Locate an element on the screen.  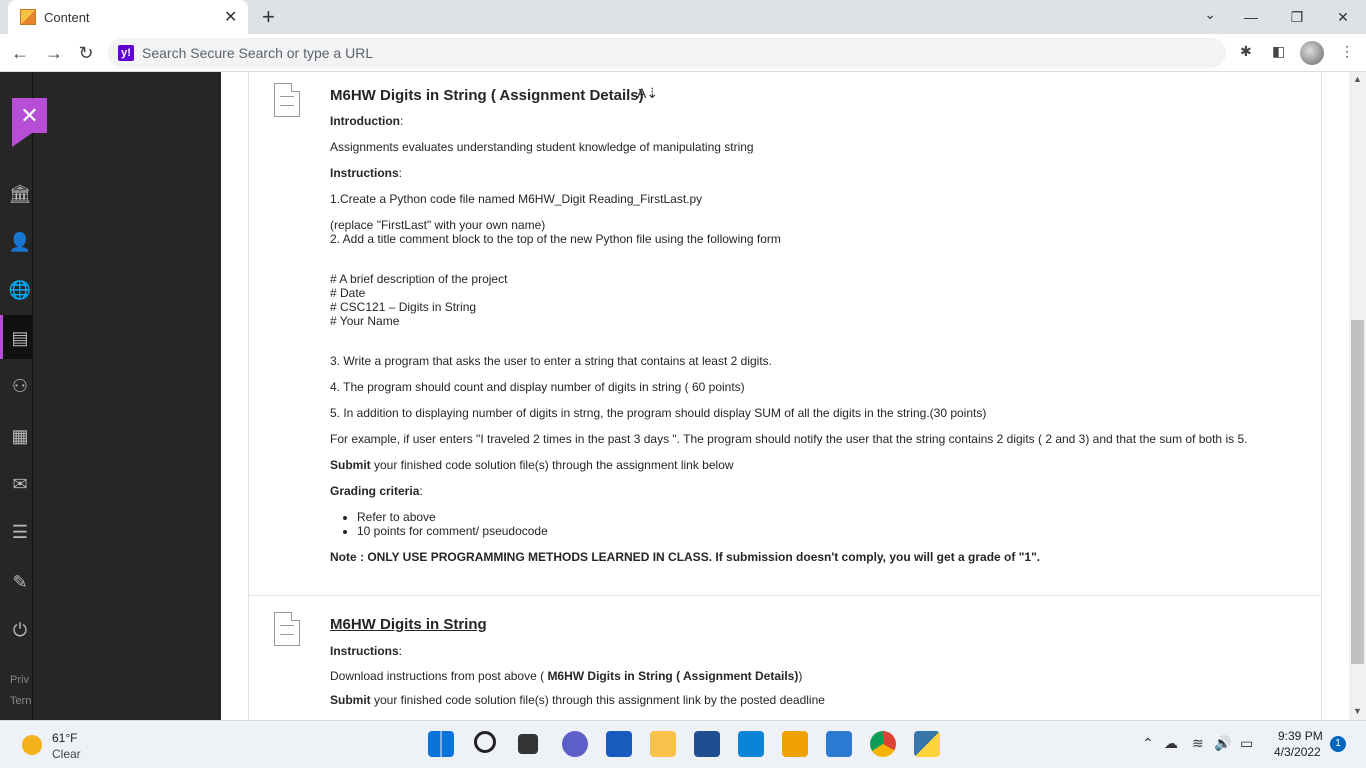
weather-moon-icon is located at coordinates (32, 745).